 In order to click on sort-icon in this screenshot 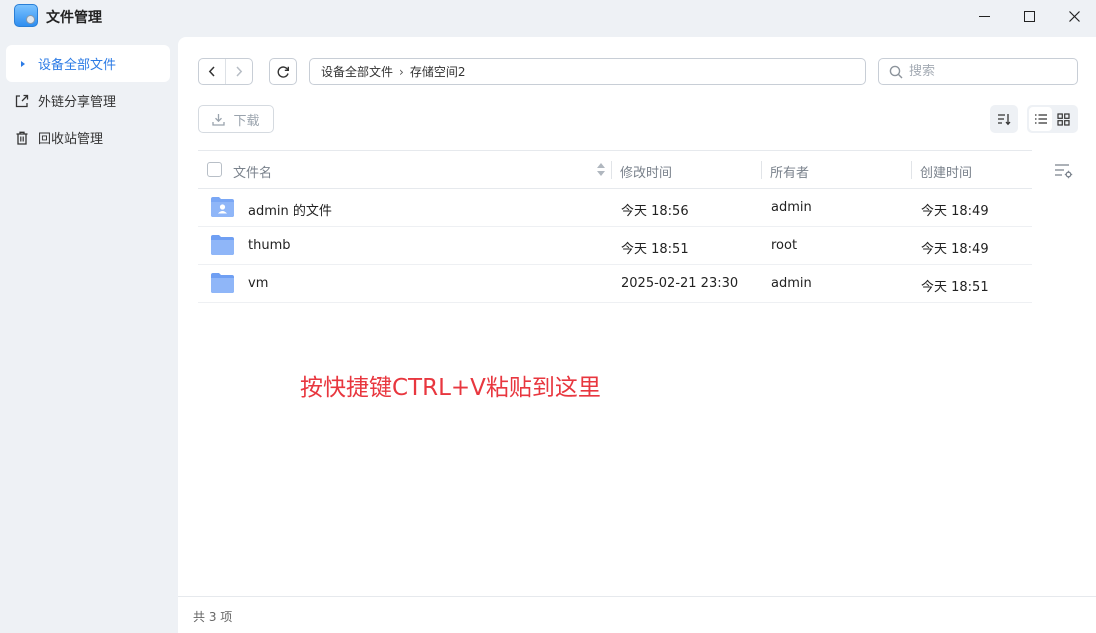, I will do `click(1004, 119)`.